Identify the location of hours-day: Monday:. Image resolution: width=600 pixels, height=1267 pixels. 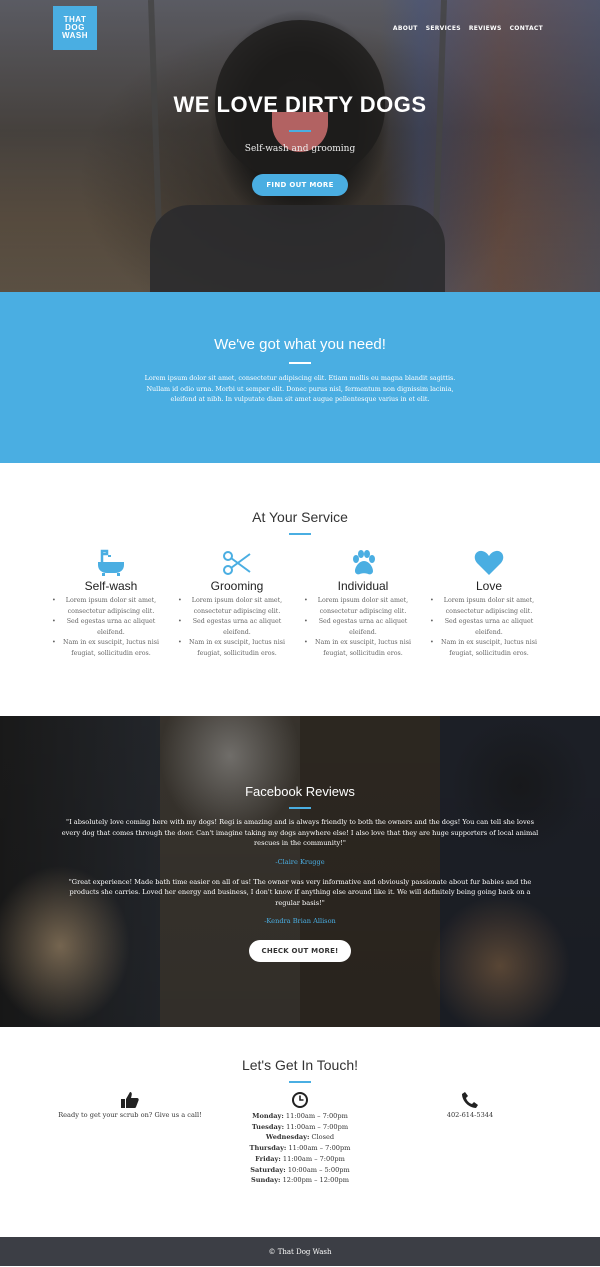
(268, 1116).